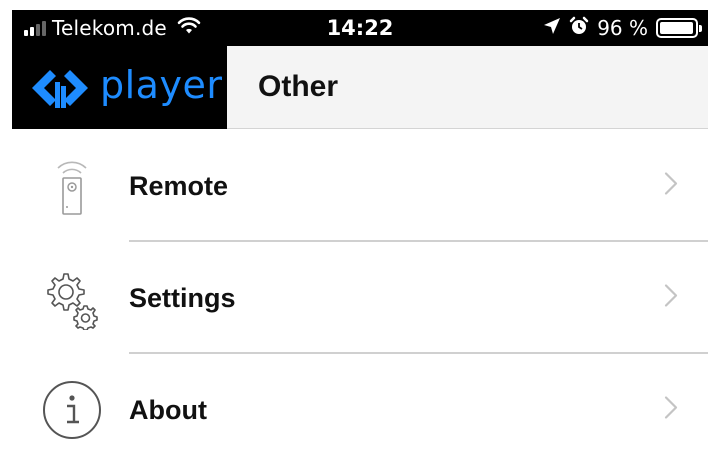  What do you see at coordinates (60, 88) in the screenshot?
I see `logo-mark-icon` at bounding box center [60, 88].